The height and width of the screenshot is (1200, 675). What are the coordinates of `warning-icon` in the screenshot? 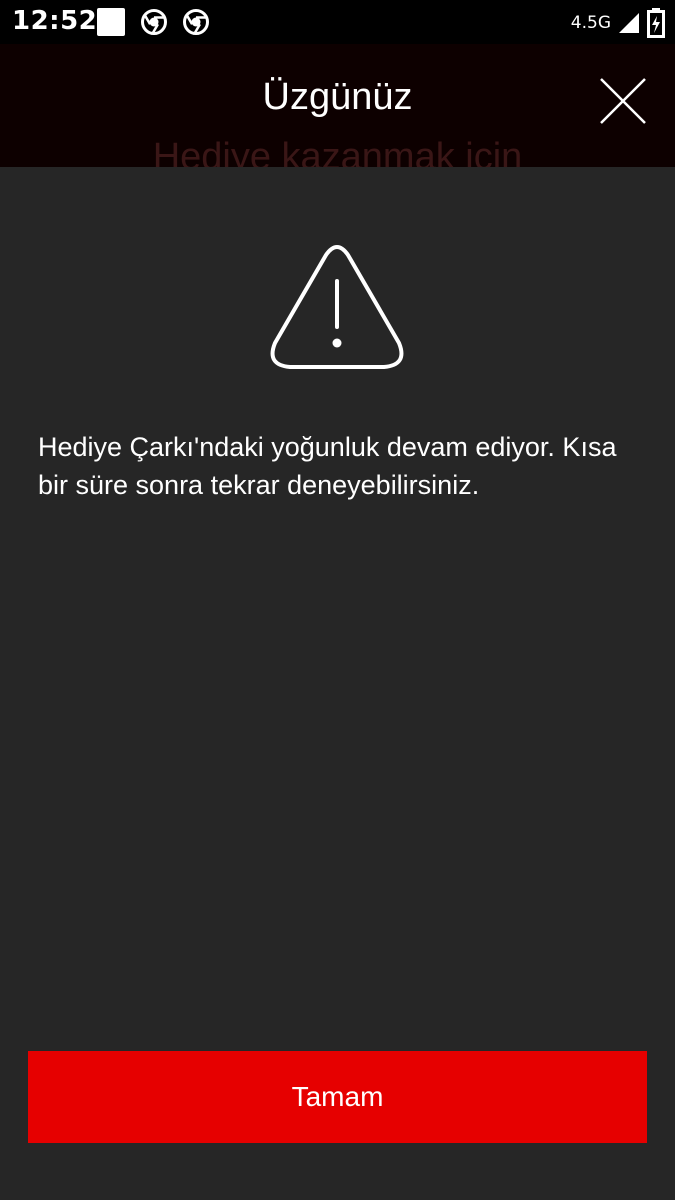 It's located at (337, 307).